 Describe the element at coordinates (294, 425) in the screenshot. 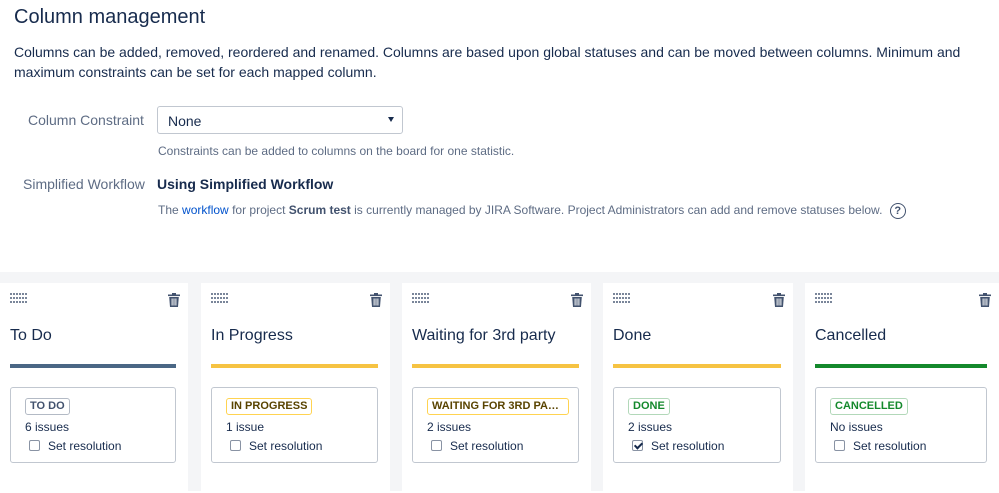

I see `status-card: IN PROGRESS 1 issue Set resolution` at that location.